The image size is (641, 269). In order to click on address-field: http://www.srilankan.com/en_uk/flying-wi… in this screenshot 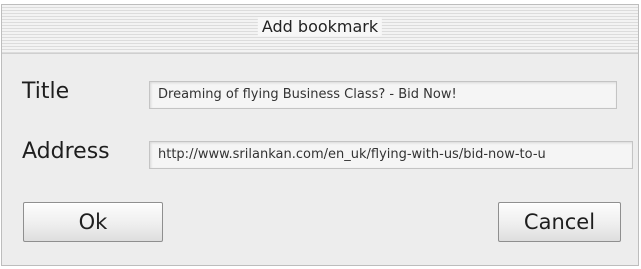, I will do `click(391, 155)`.